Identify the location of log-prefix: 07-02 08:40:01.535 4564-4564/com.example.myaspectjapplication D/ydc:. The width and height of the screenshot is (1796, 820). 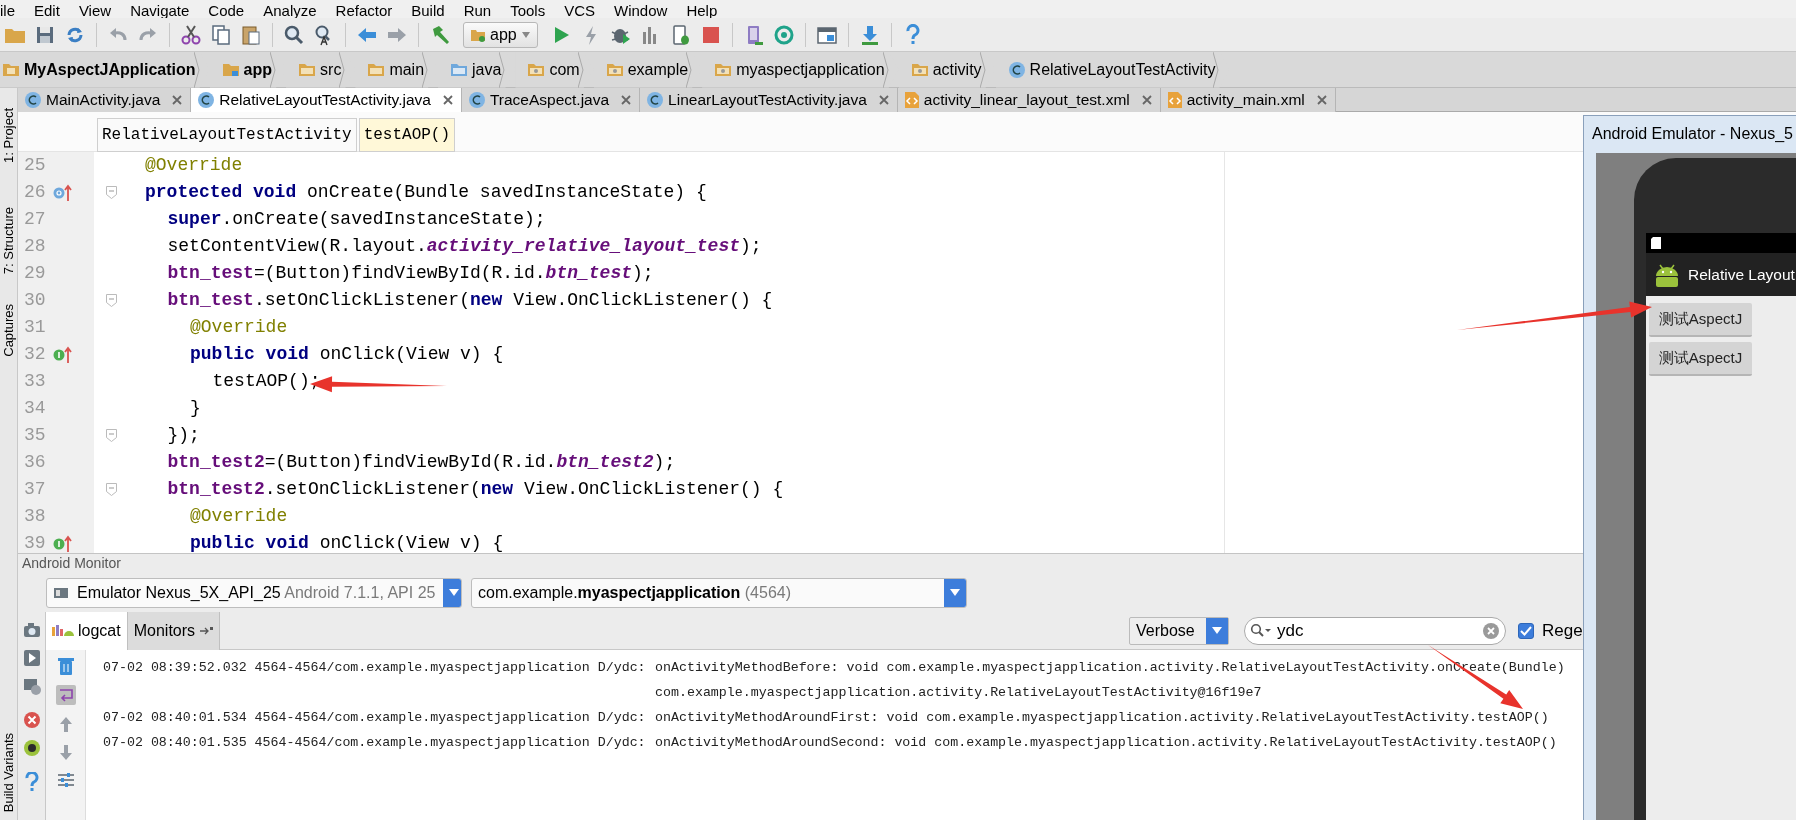
(375, 743).